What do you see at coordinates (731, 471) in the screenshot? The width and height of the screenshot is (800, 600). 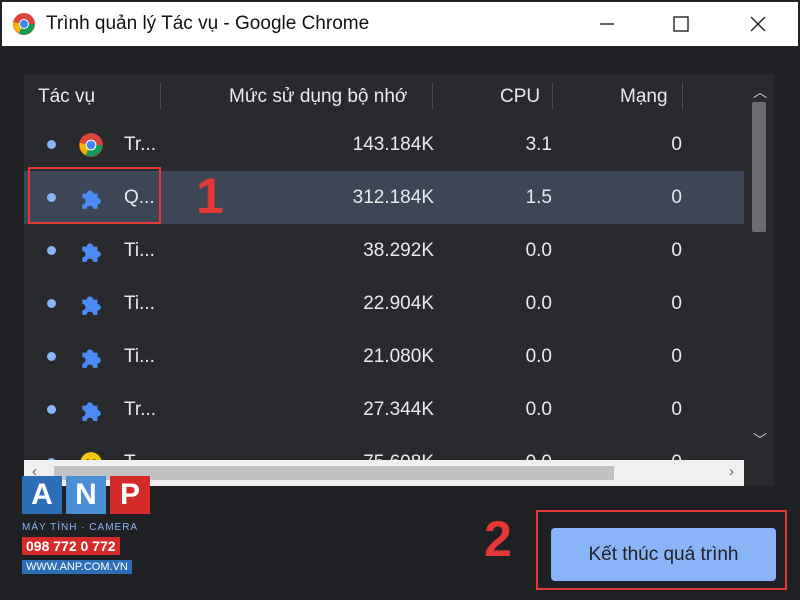 I see `scroll-right-icon: ›` at bounding box center [731, 471].